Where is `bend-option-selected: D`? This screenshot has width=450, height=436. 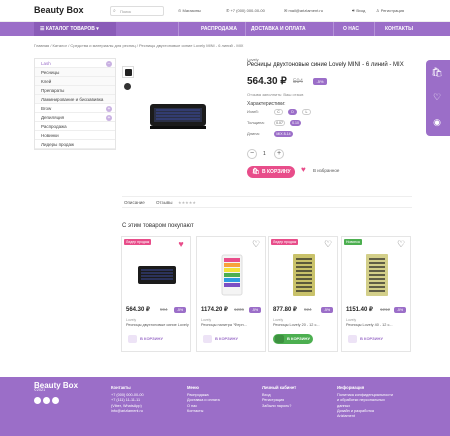 bend-option-selected: D is located at coordinates (292, 112).